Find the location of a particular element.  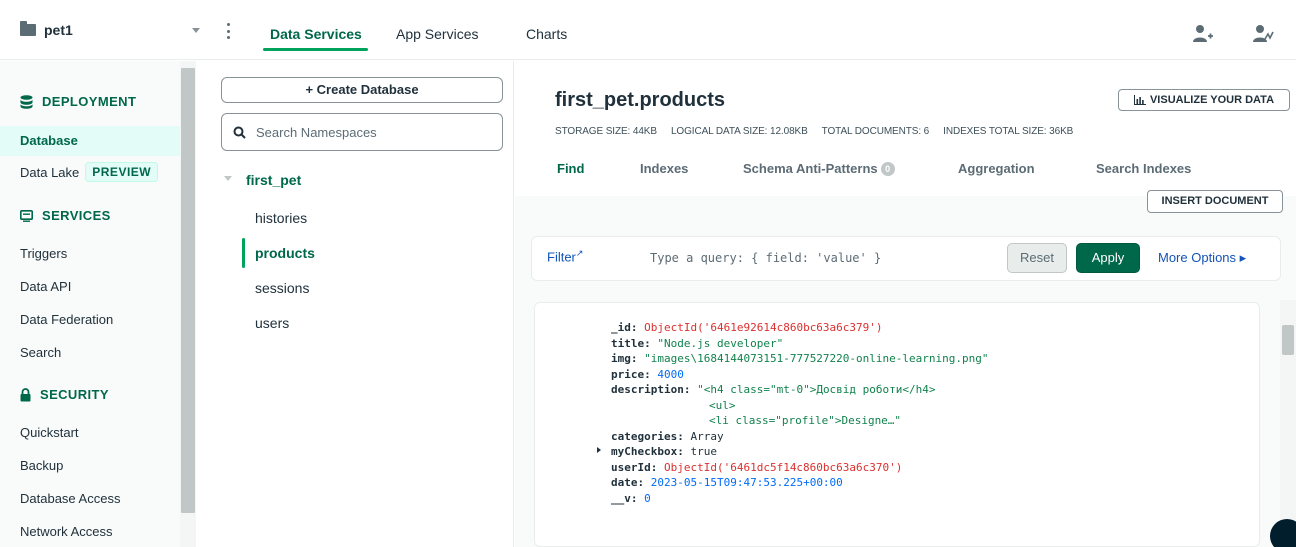

chat-support-icon is located at coordinates (1283, 533).